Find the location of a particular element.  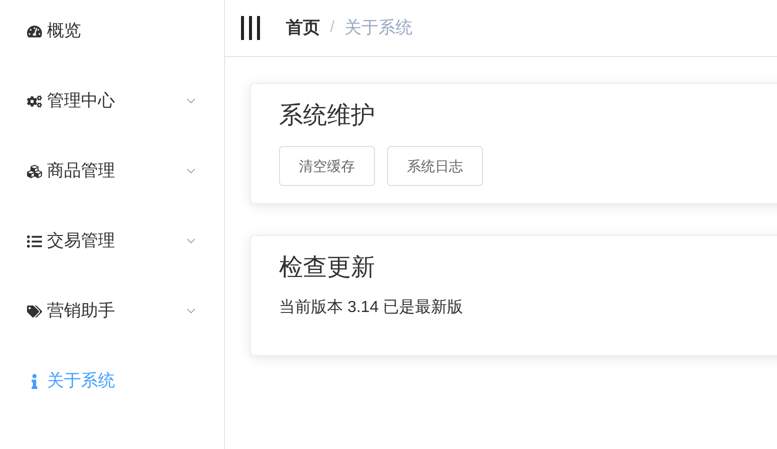

menu-item: 概览 is located at coordinates (112, 31).